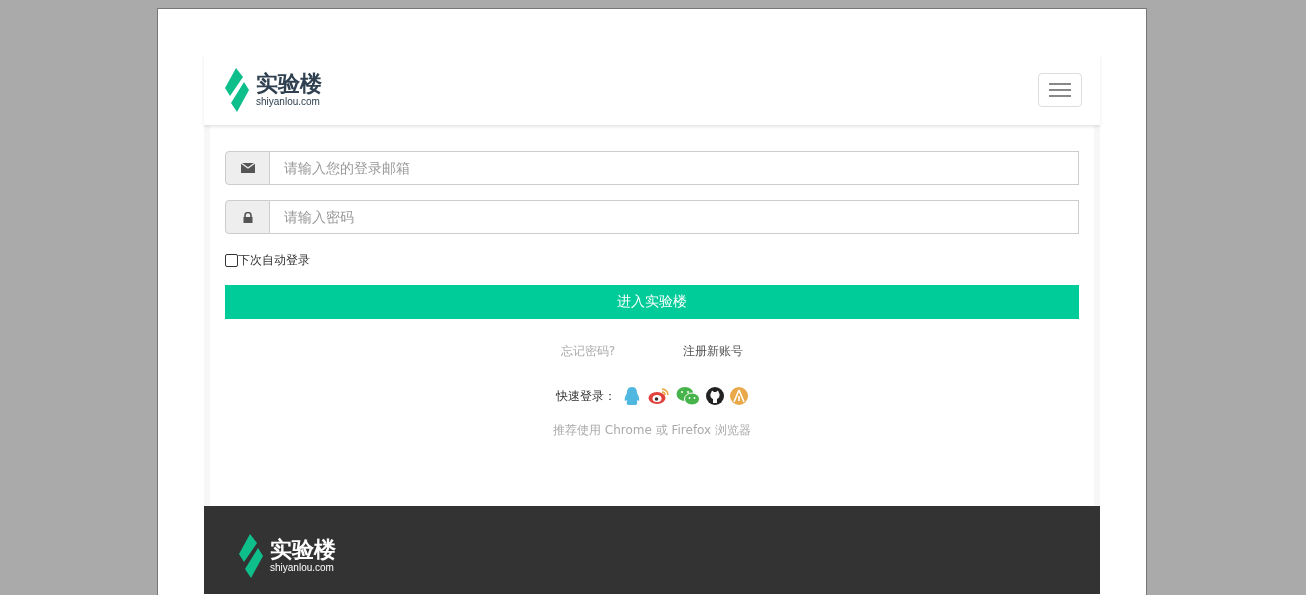 The image size is (1306, 595). I want to click on footer-logo: 实验楼 shiyanlou.com, so click(652, 556).